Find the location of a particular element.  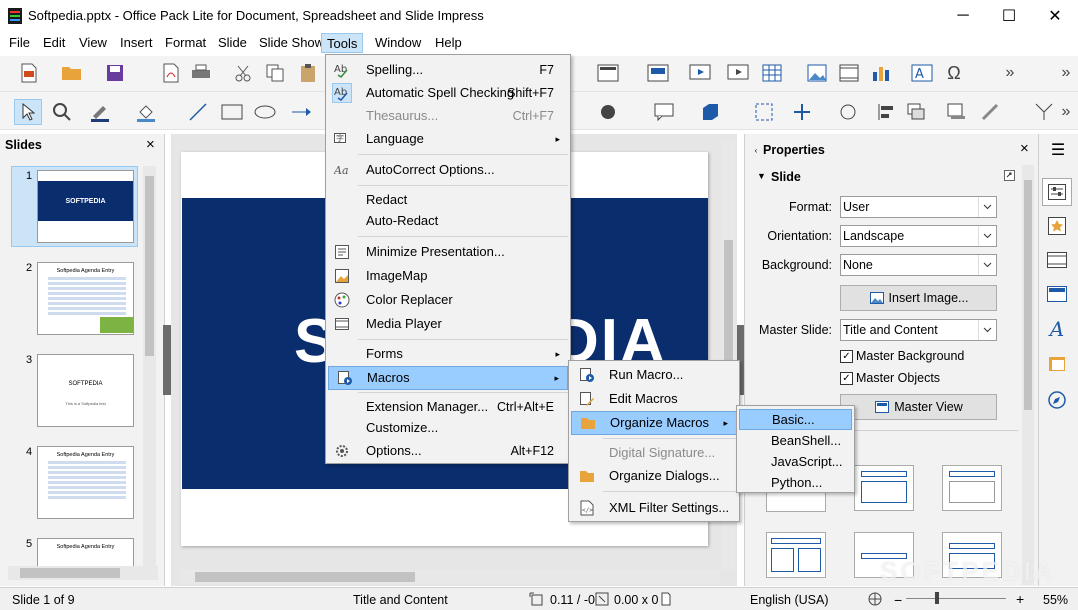

rotate-icon is located at coordinates (848, 112).